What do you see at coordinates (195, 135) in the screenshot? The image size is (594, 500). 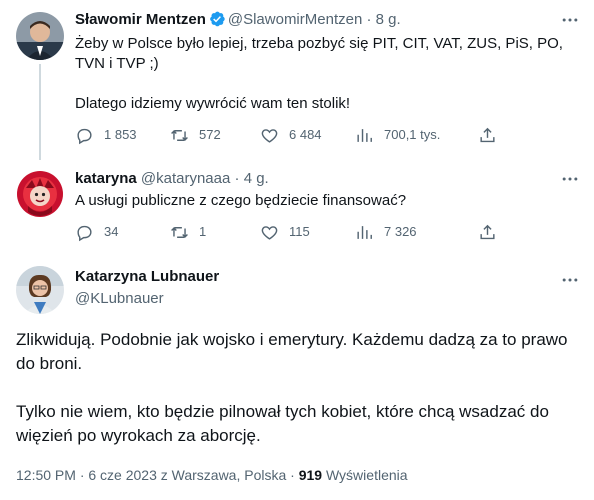 I see `retweet-button: 572` at bounding box center [195, 135].